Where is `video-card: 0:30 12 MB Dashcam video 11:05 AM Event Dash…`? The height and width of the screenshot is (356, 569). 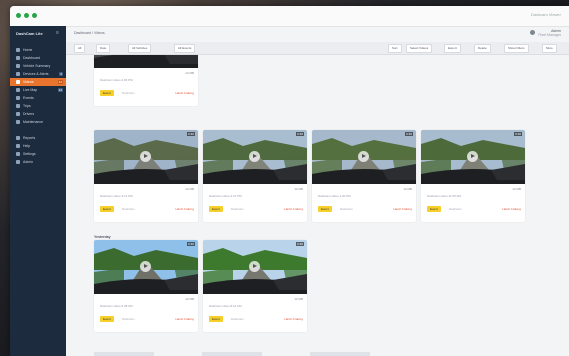
video-card: 0:30 12 MB Dashcam video 11:05 AM Event Dash… is located at coordinates (473, 176).